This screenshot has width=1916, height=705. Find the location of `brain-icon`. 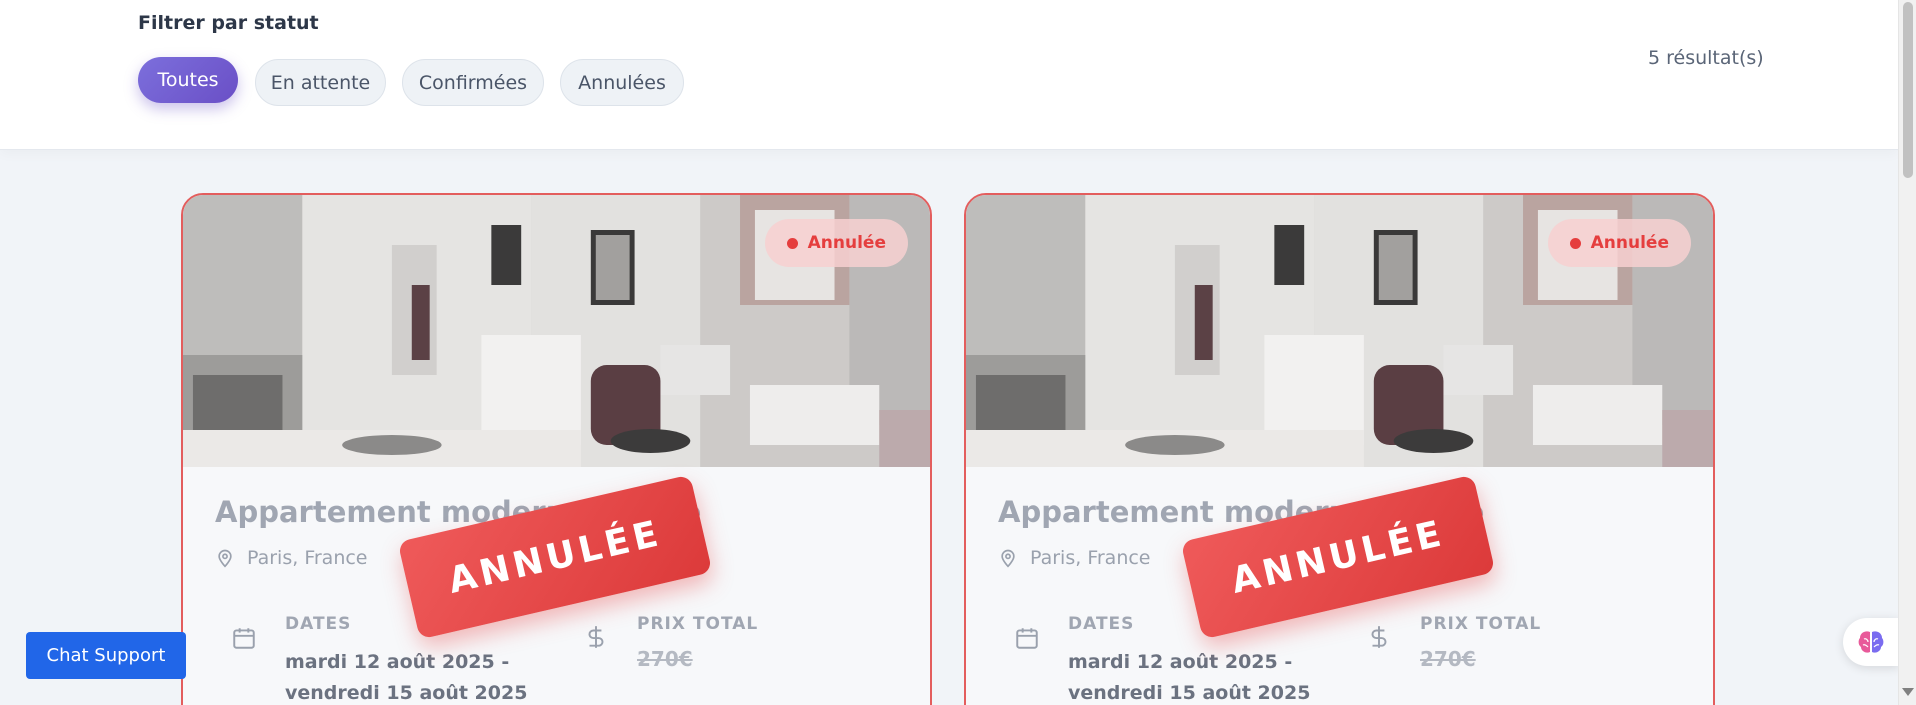

brain-icon is located at coordinates (1871, 642).